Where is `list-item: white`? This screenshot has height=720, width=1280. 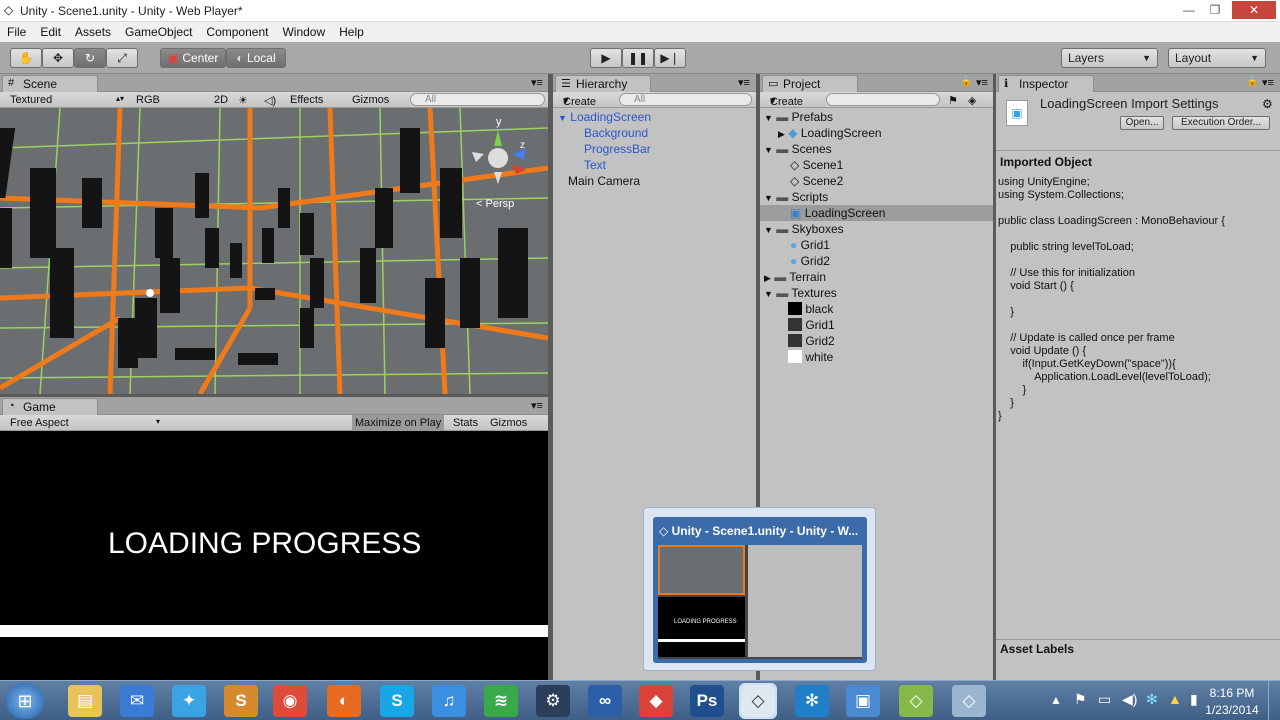
list-item: white is located at coordinates (876, 357).